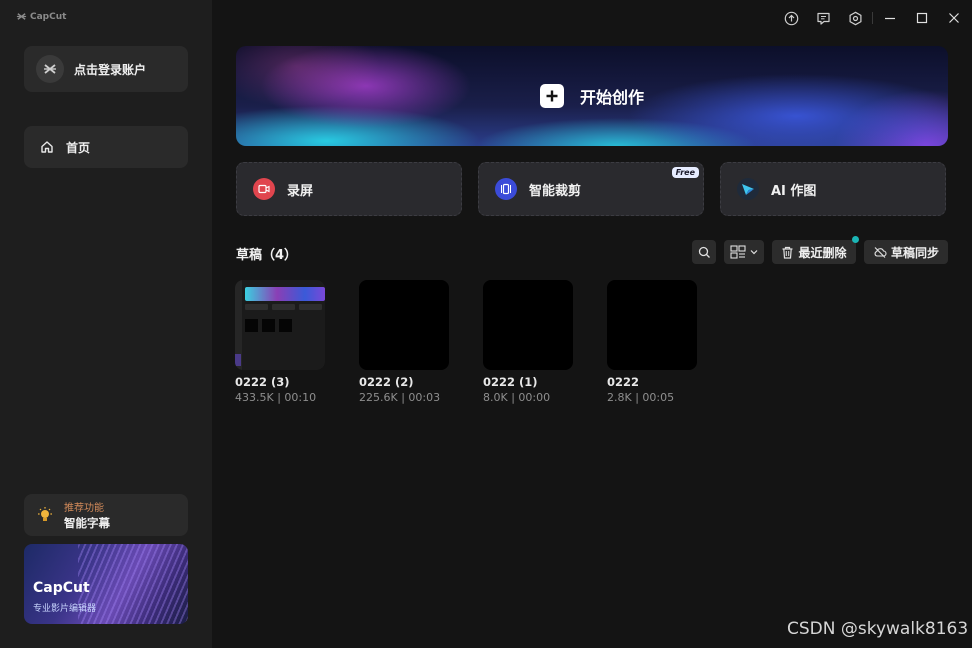 Image resolution: width=972 pixels, height=648 pixels. Describe the element at coordinates (623, 382) in the screenshot. I see `draft-title: 0222` at that location.